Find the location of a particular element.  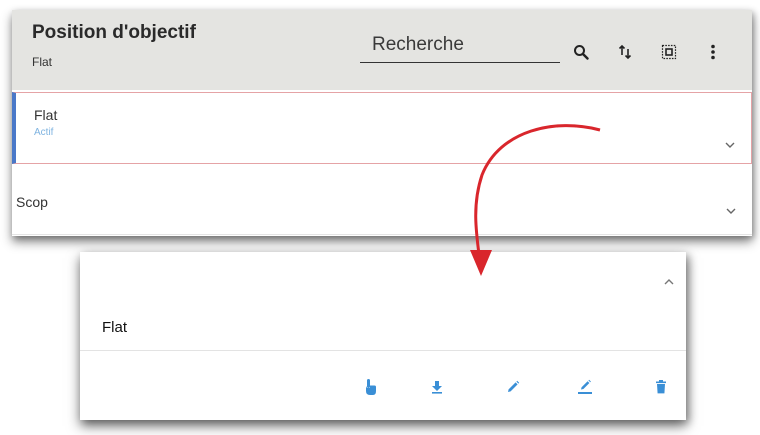

status-badge: Actif is located at coordinates (44, 132).